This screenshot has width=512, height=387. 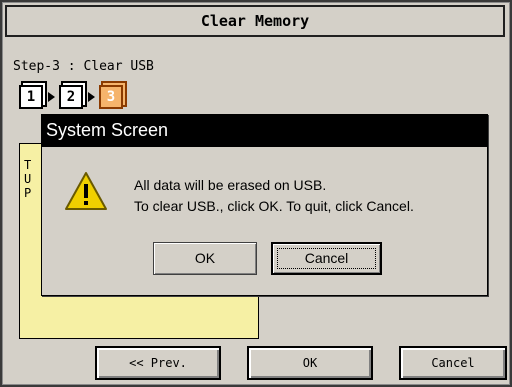 What do you see at coordinates (111, 97) in the screenshot?
I see `step-box-3-current: 3` at bounding box center [111, 97].